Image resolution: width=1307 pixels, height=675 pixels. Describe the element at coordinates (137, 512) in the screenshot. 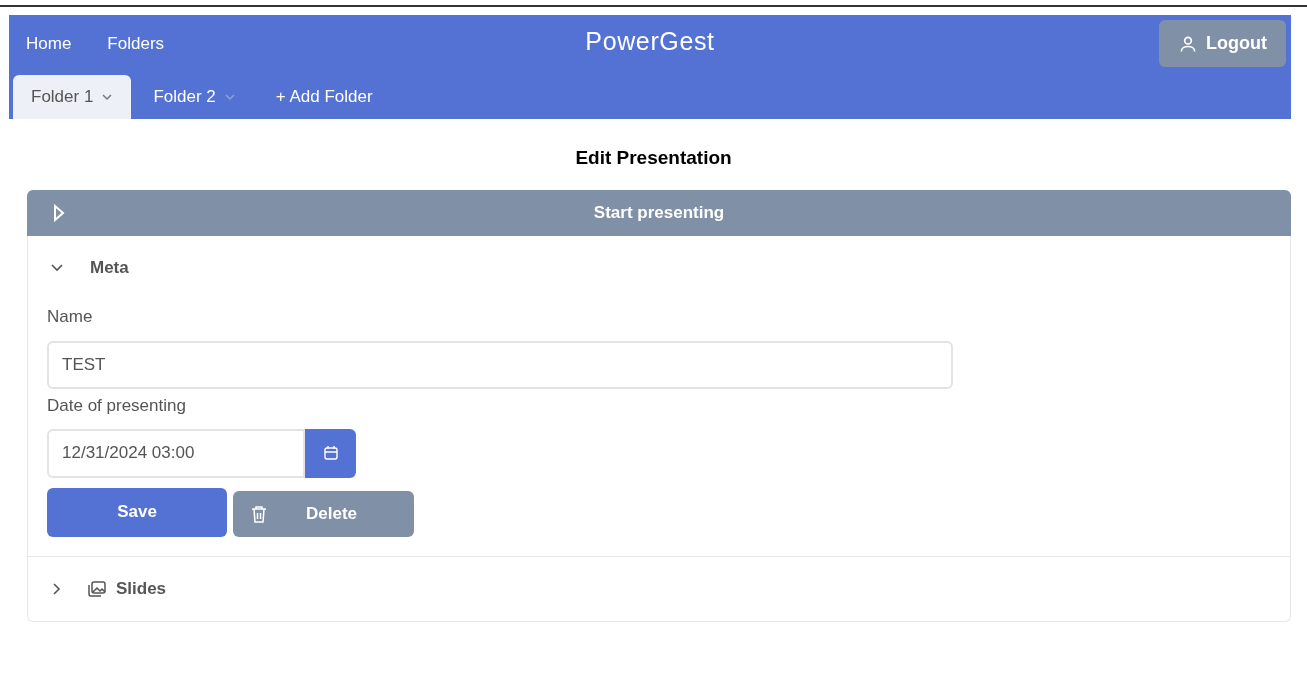

I see `save-button: Save` at that location.